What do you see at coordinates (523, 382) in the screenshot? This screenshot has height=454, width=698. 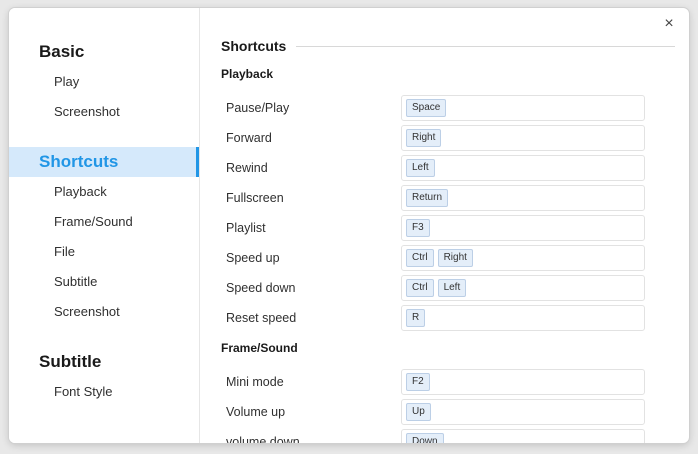 I see `shortcut-key-field: F2` at bounding box center [523, 382].